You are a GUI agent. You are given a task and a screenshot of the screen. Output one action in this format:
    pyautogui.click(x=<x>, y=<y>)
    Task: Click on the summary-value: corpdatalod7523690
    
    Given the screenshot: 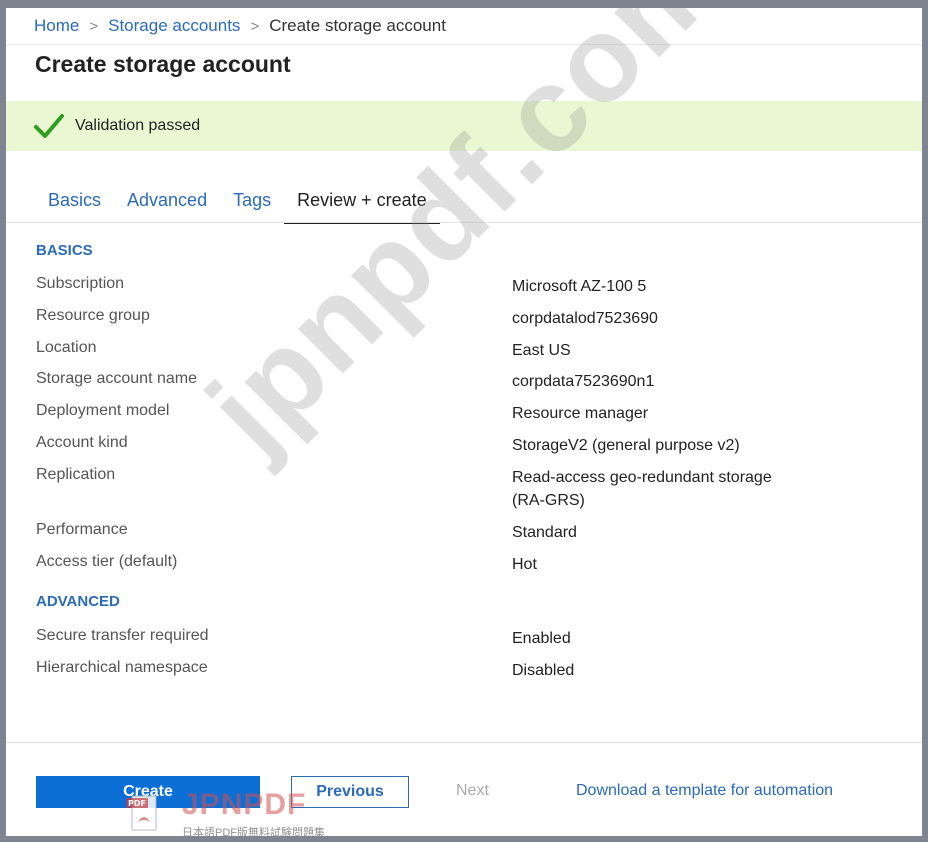 What is the action you would take?
    pyautogui.click(x=585, y=318)
    